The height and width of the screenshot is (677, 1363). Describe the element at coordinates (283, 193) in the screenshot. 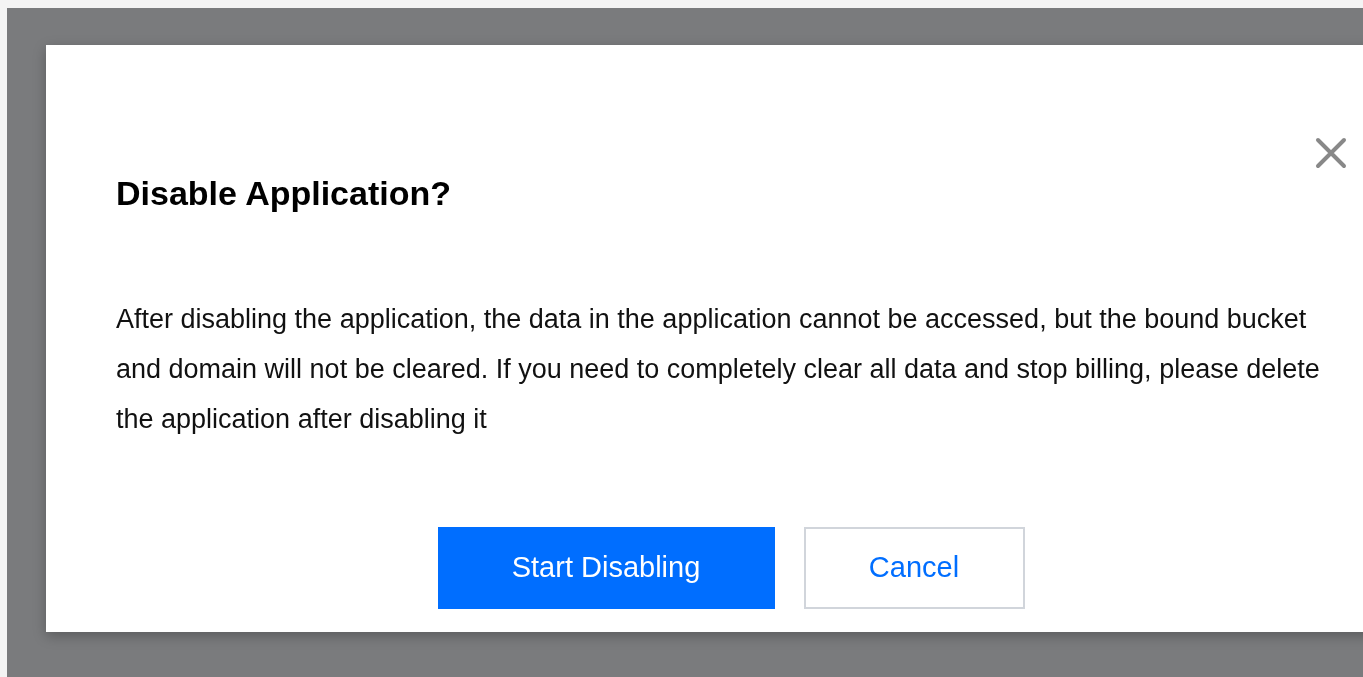

I see `dialog-title: Disable Application?` at that location.